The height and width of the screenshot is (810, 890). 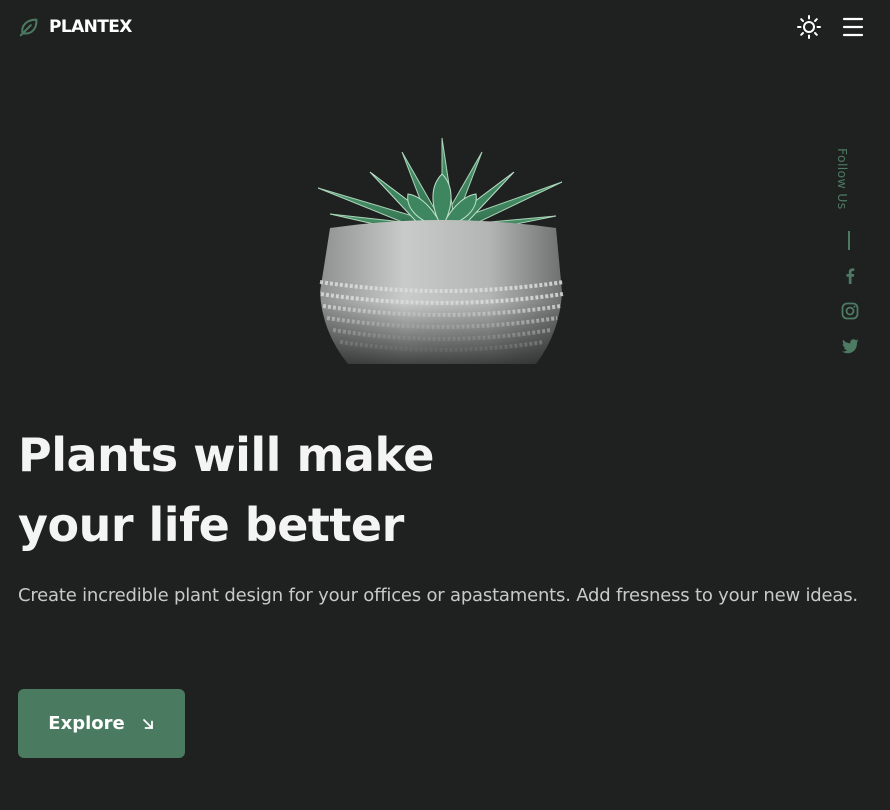 I want to click on header: PLANTEX, so click(x=445, y=27).